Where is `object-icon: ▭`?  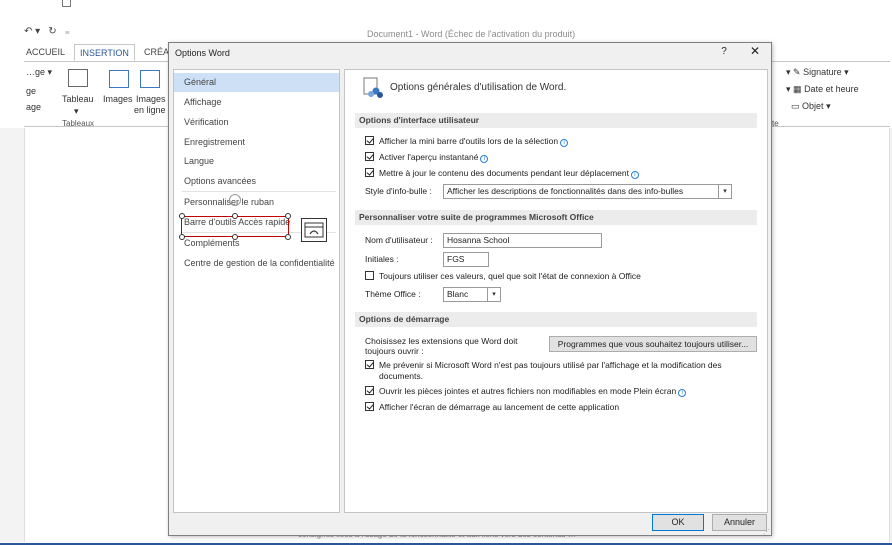 object-icon: ▭ is located at coordinates (795, 106).